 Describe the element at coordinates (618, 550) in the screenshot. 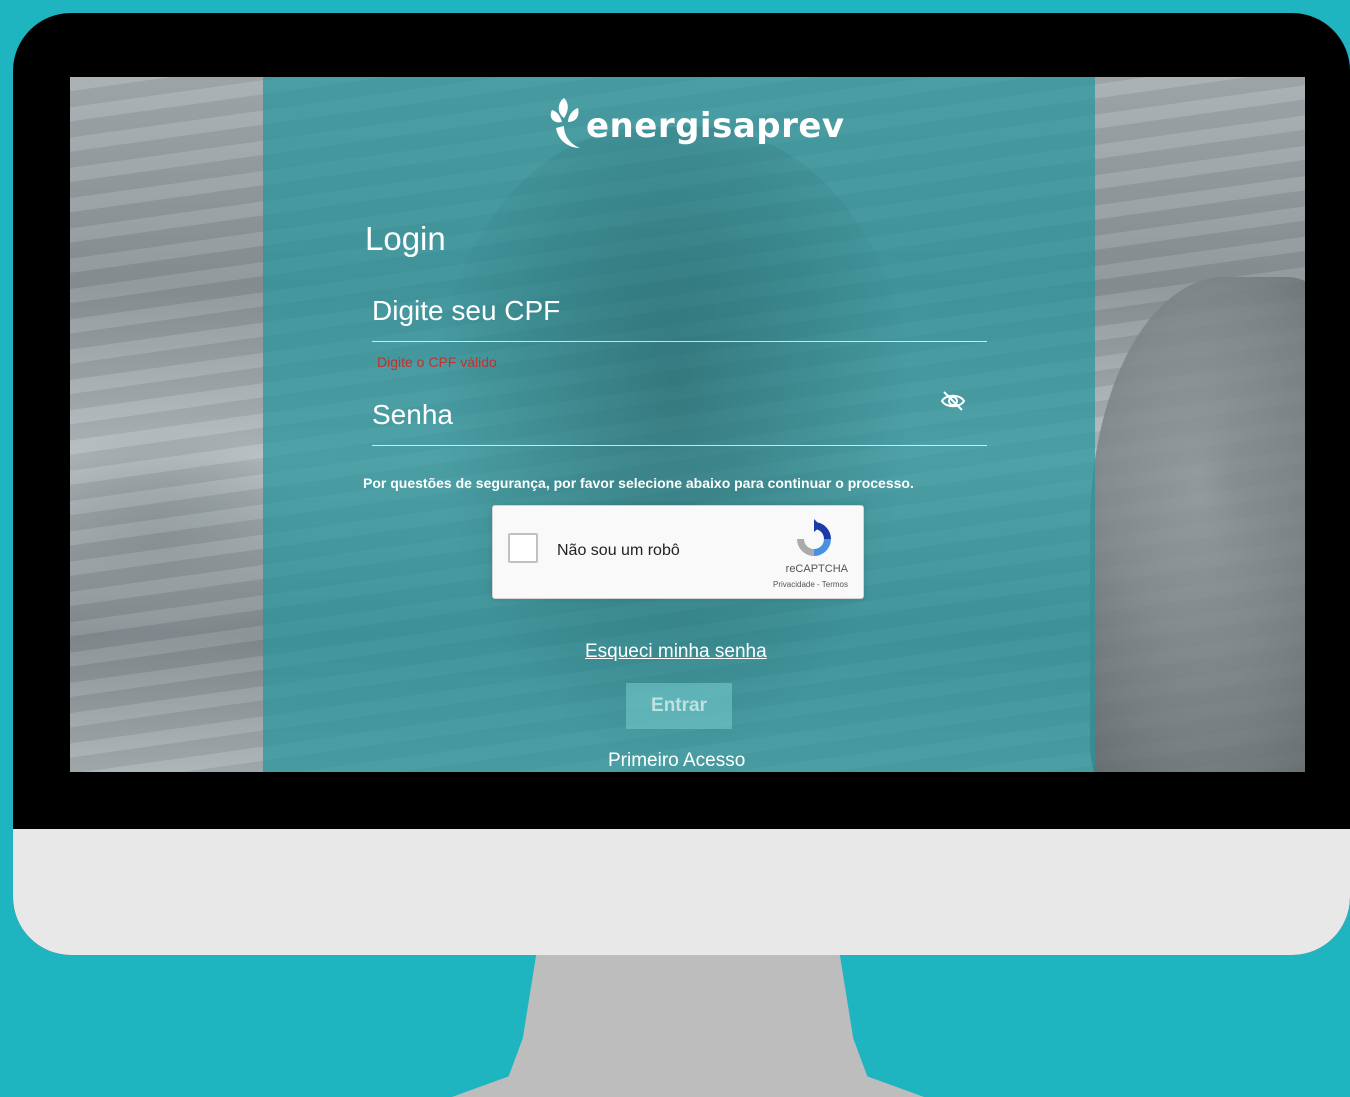

I see `recaptcha-label: Não sou um robô` at that location.